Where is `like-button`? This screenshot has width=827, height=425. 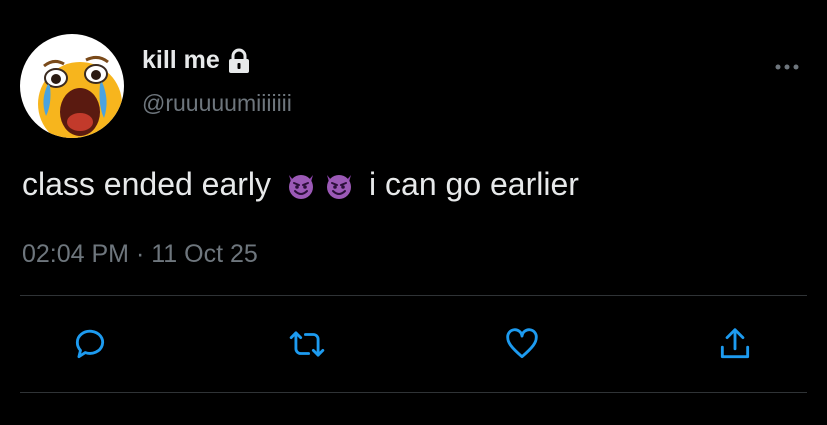 like-button is located at coordinates (522, 344).